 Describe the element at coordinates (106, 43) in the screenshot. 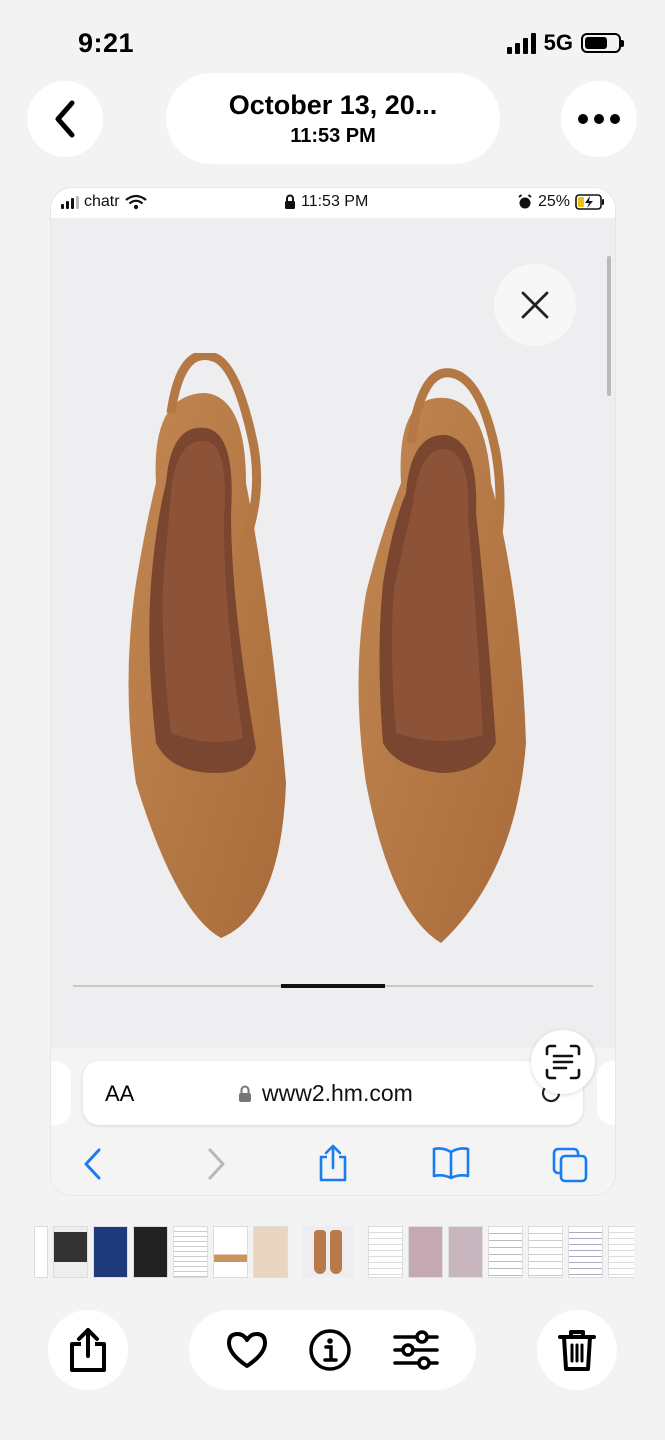

I see `status-time: 9:21` at that location.